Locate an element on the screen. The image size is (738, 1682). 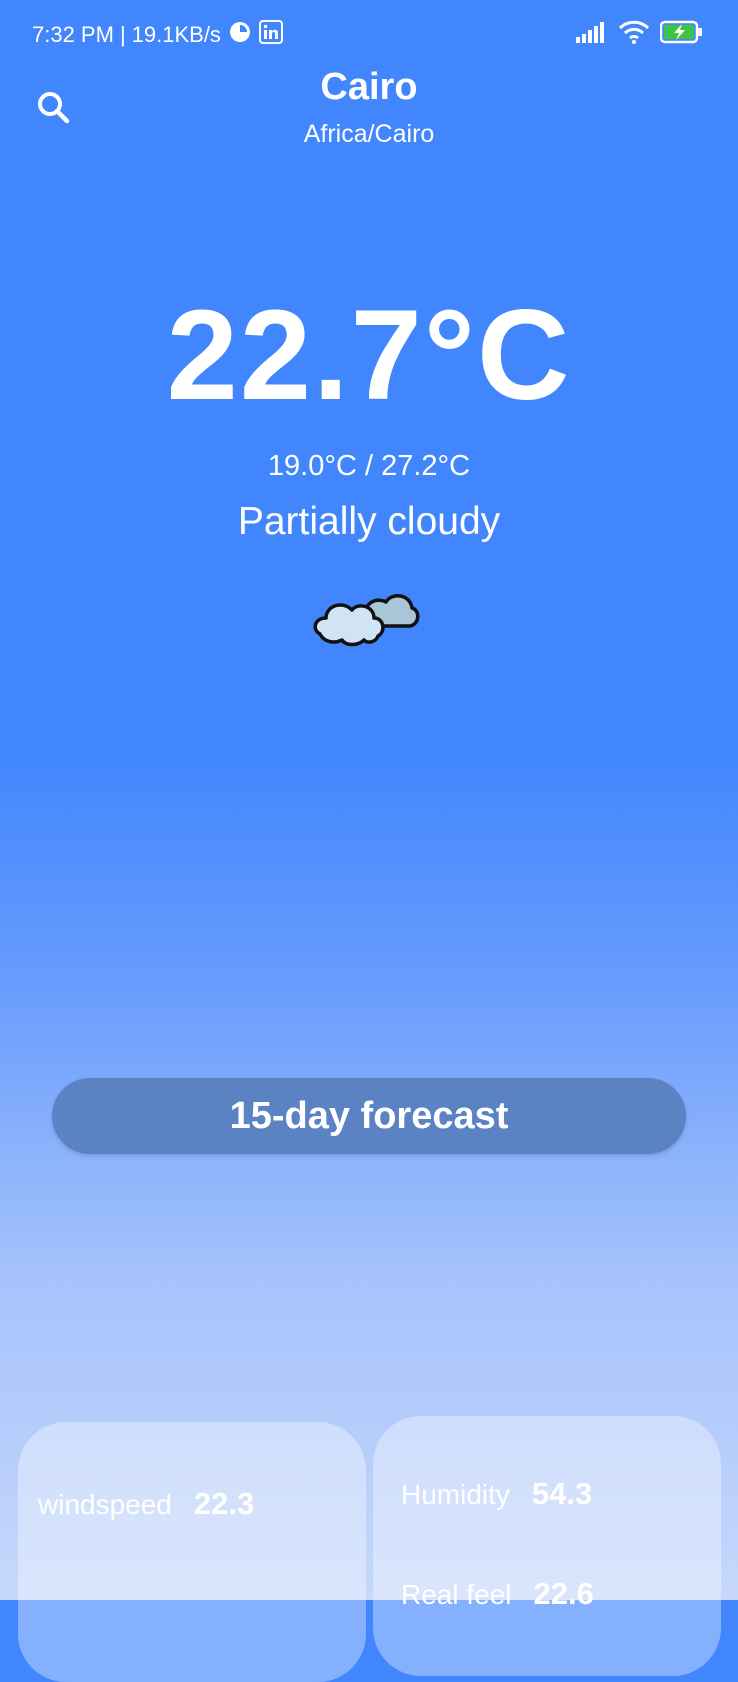
wind-card: windspeed 22.3 is located at coordinates (192, 1552).